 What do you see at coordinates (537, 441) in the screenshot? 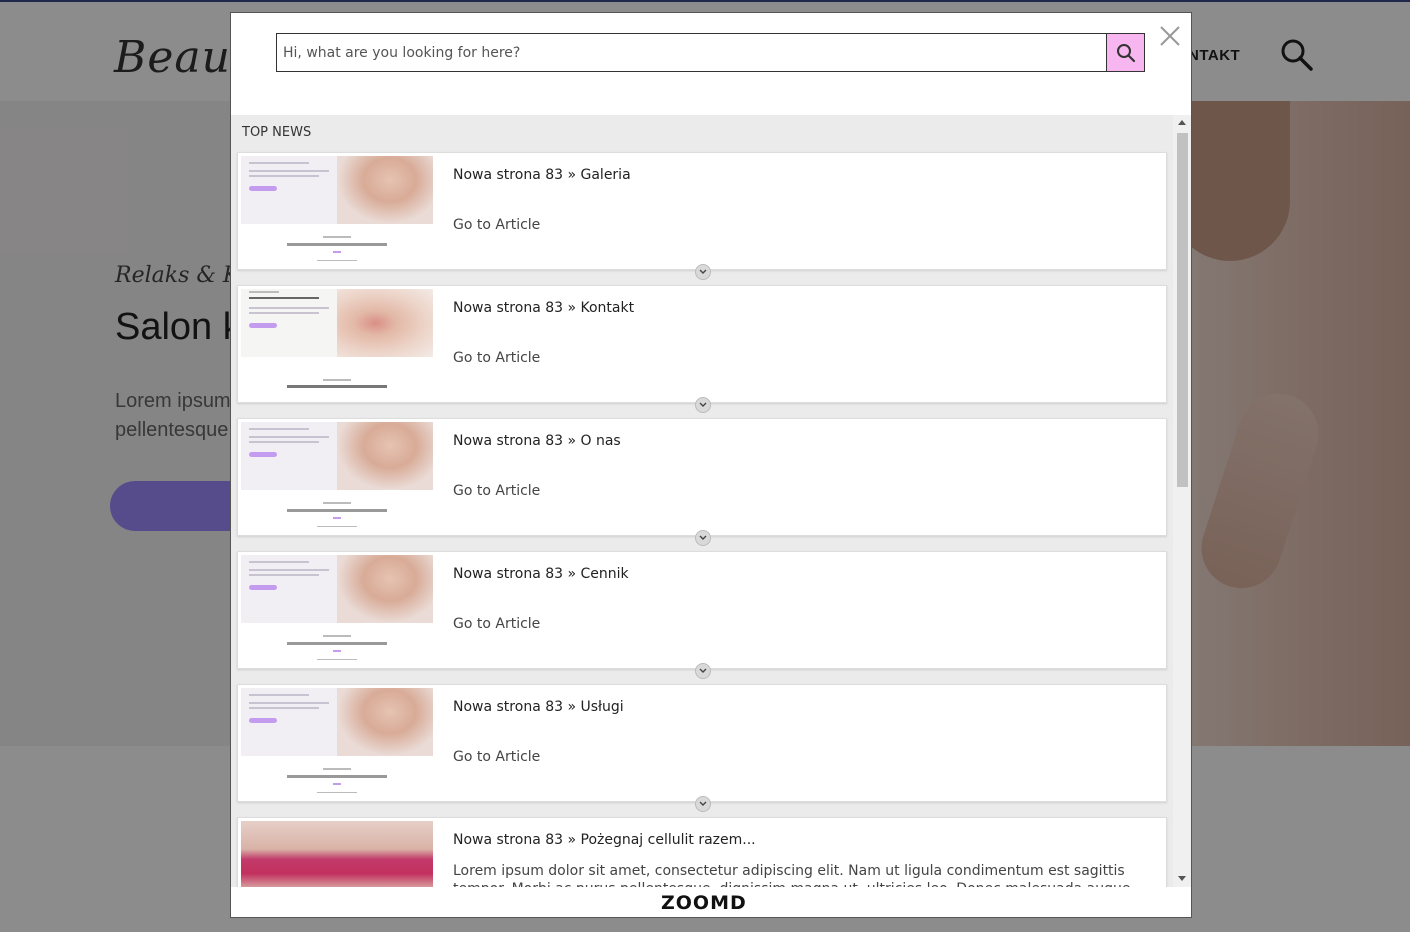
I see `result-title: Nowa strona 83 » O nas` at bounding box center [537, 441].